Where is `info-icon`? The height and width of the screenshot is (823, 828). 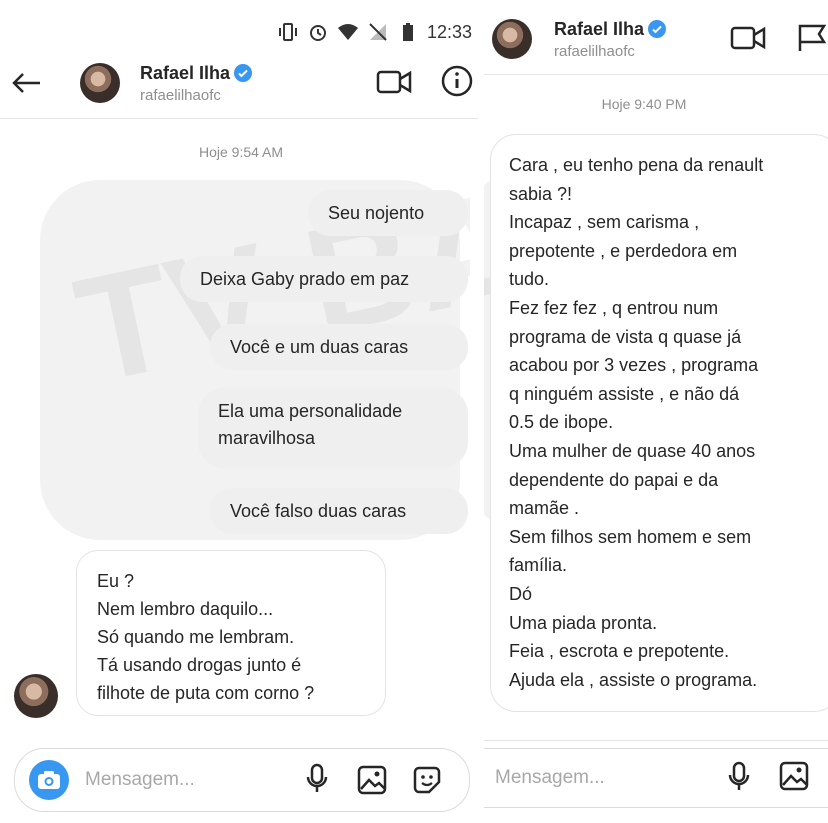 info-icon is located at coordinates (457, 81).